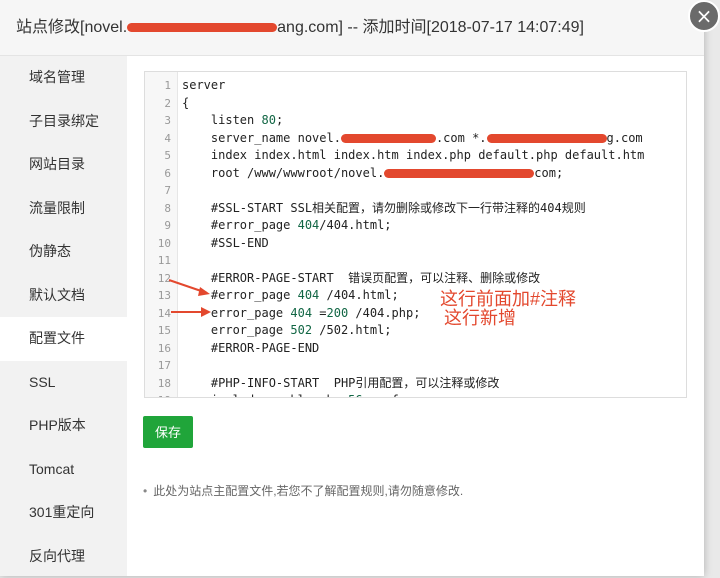 The image size is (720, 578). What do you see at coordinates (63, 383) in the screenshot?
I see `sidebar-item: SSL` at bounding box center [63, 383].